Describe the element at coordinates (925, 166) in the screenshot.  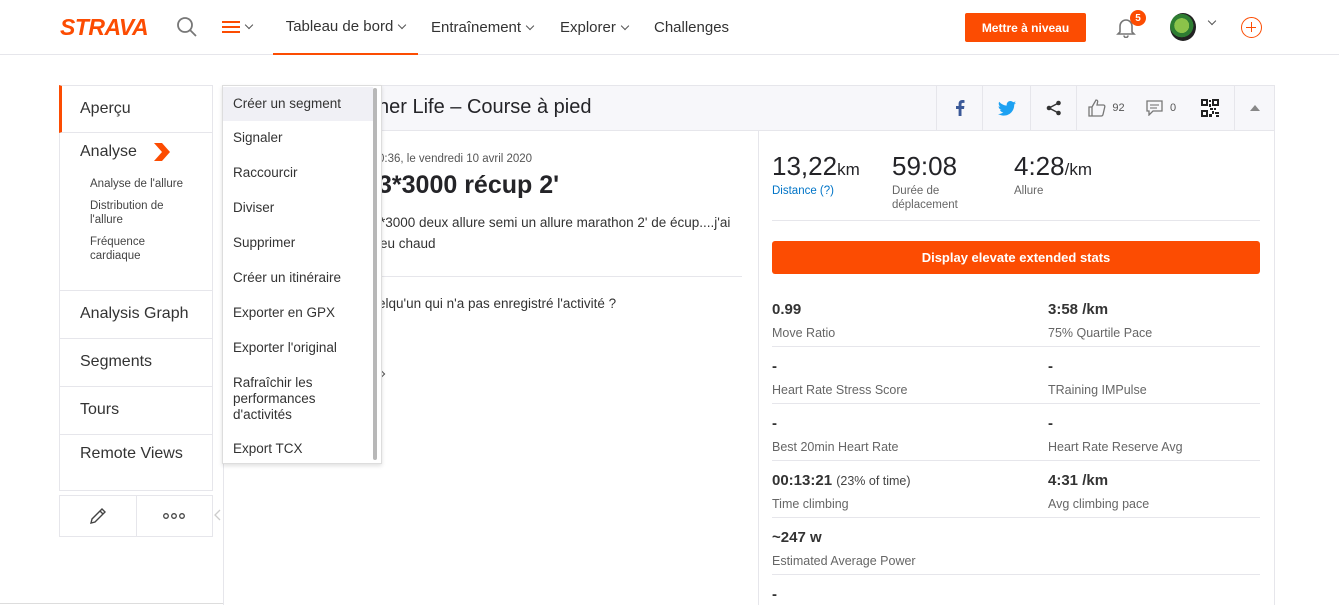
I see `moving-time-value: 59:08` at that location.